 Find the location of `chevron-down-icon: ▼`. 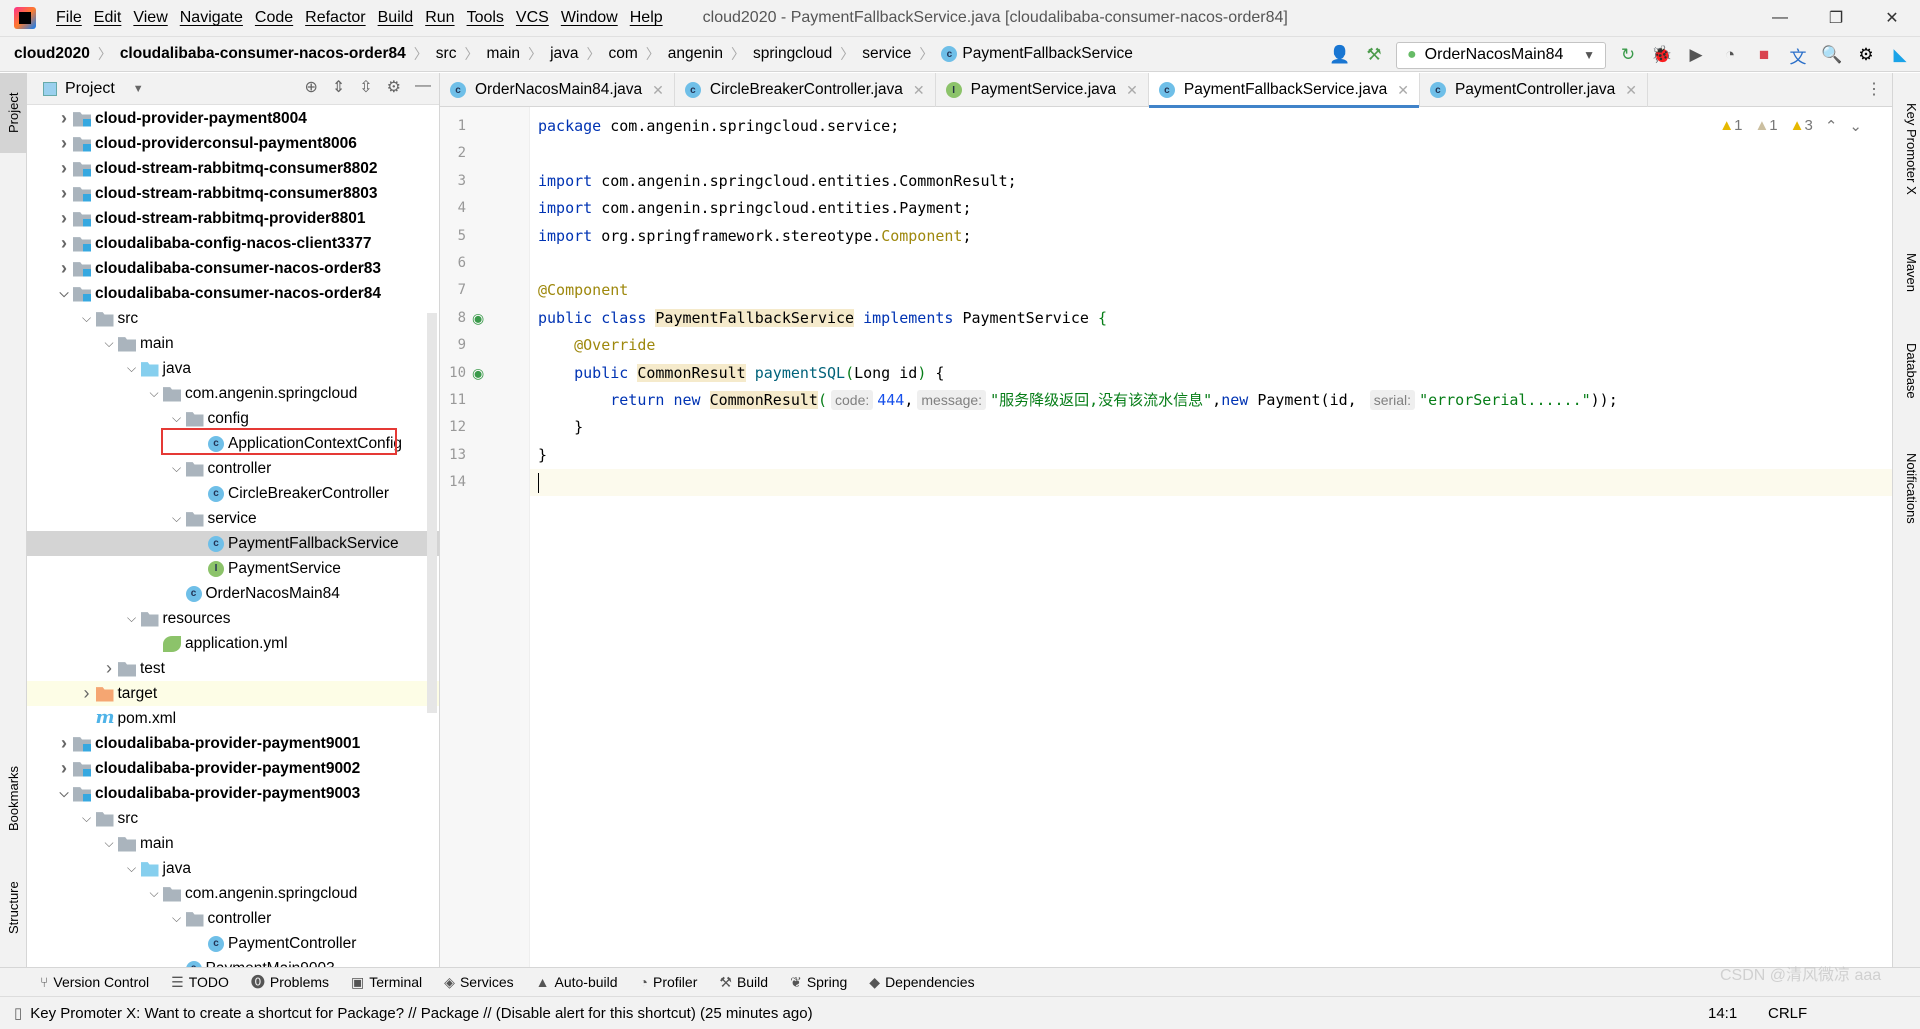

chevron-down-icon: ▼ is located at coordinates (138, 89).